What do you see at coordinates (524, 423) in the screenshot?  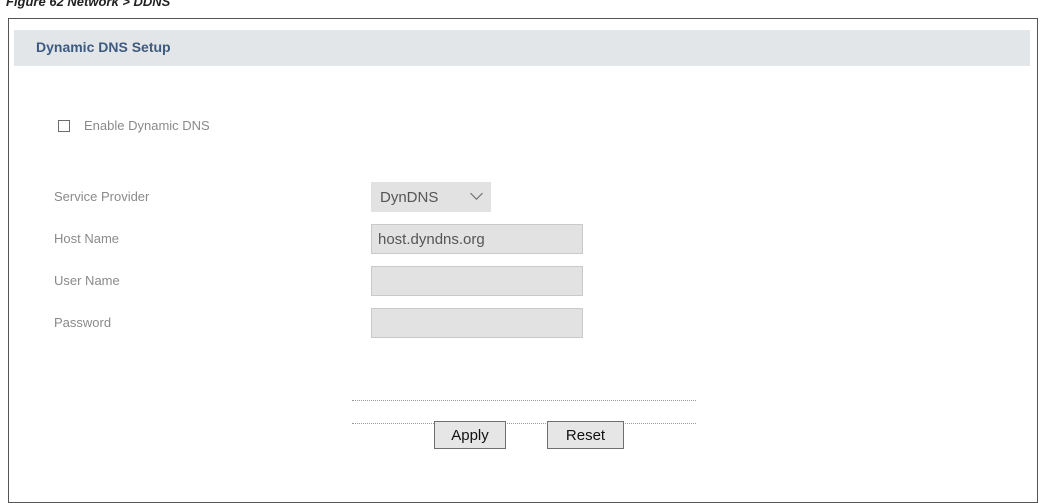 I see `divider-bottom` at bounding box center [524, 423].